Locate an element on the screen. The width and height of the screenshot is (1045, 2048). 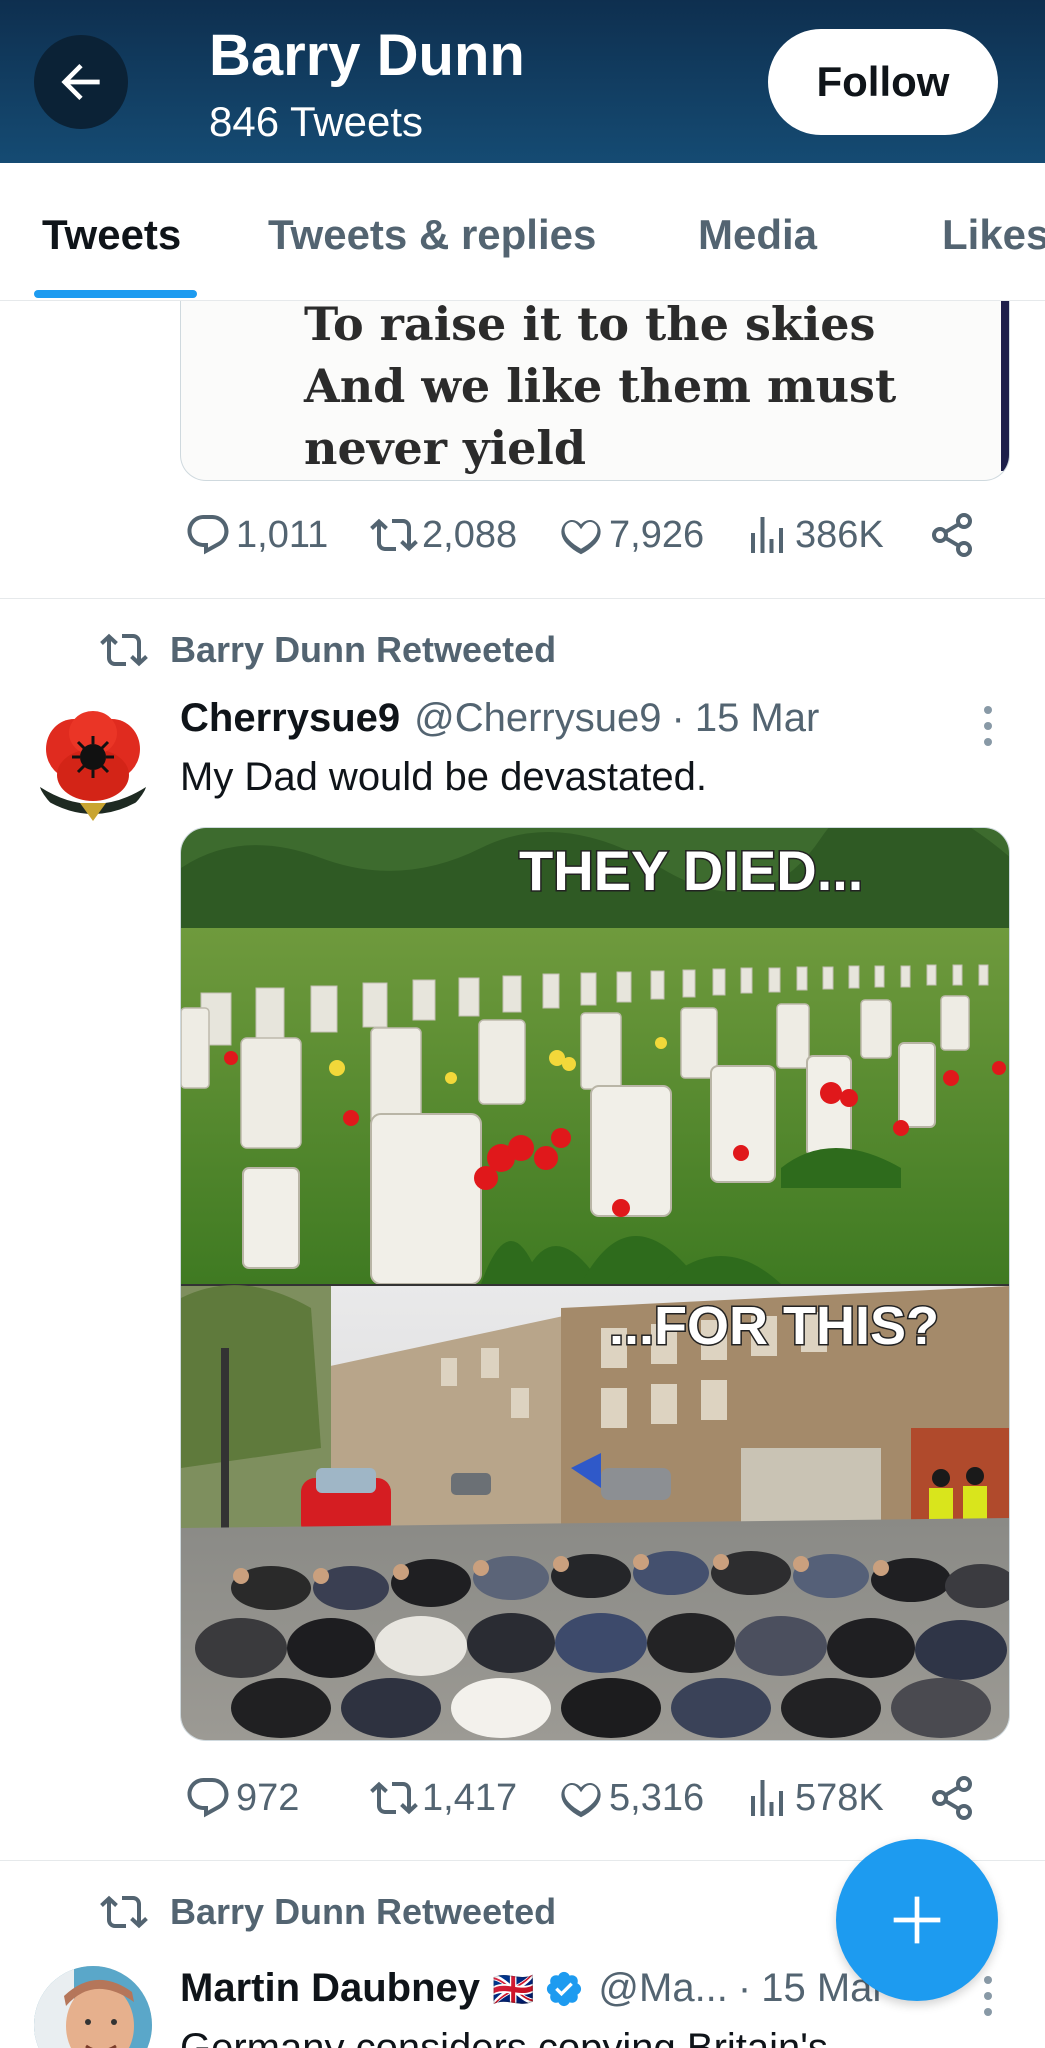
tab-media: Media is located at coordinates (757, 235).